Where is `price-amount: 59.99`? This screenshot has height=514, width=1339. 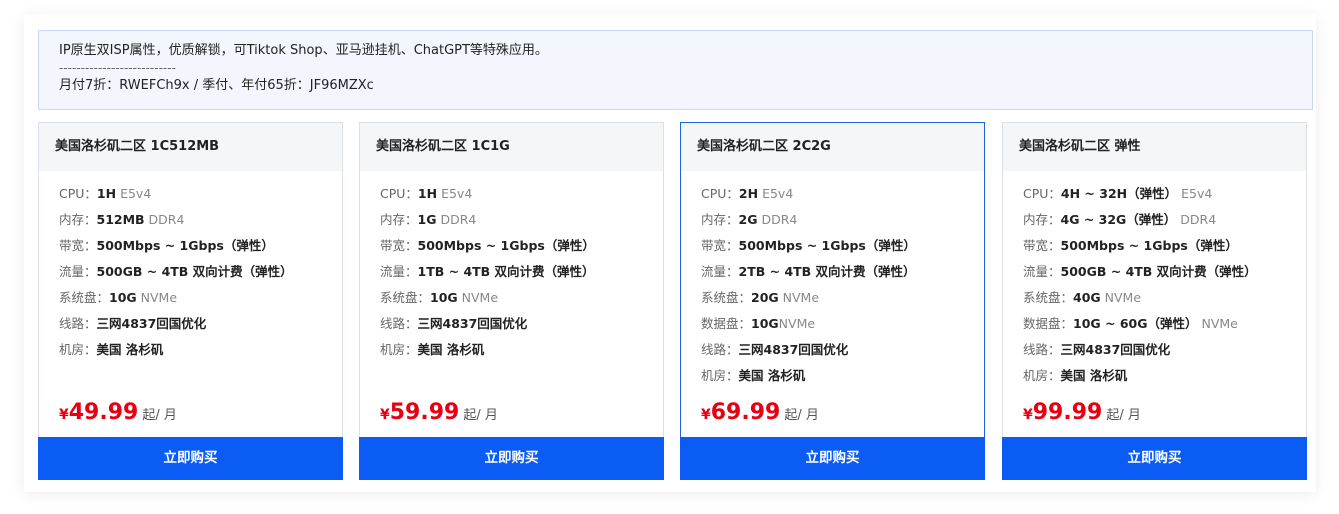 price-amount: 59.99 is located at coordinates (424, 412).